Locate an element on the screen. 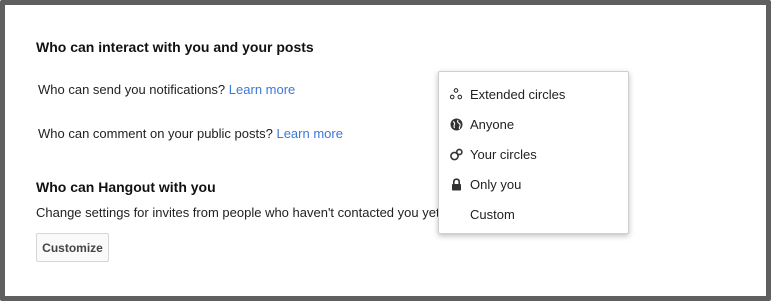  menu-item-your-circles: Your circles is located at coordinates (533, 154).